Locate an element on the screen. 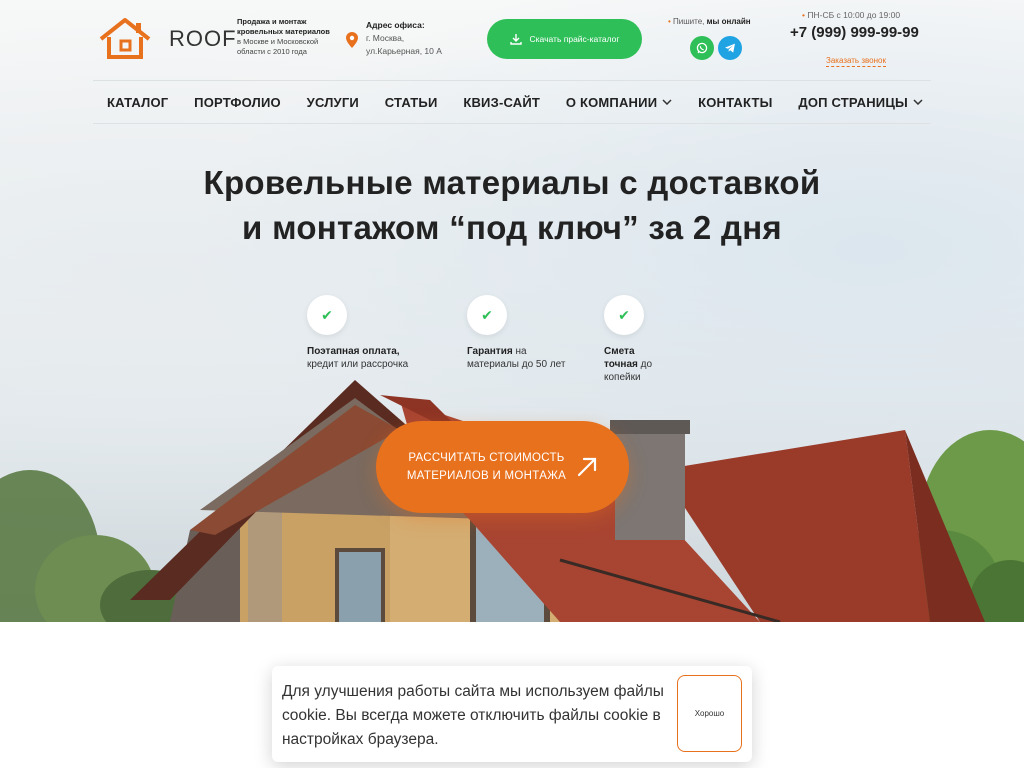 Image resolution: width=1024 pixels, height=768 pixels. cta-line2: МАТЕРИАЛОВ И МОНТАЖА is located at coordinates (486, 476).